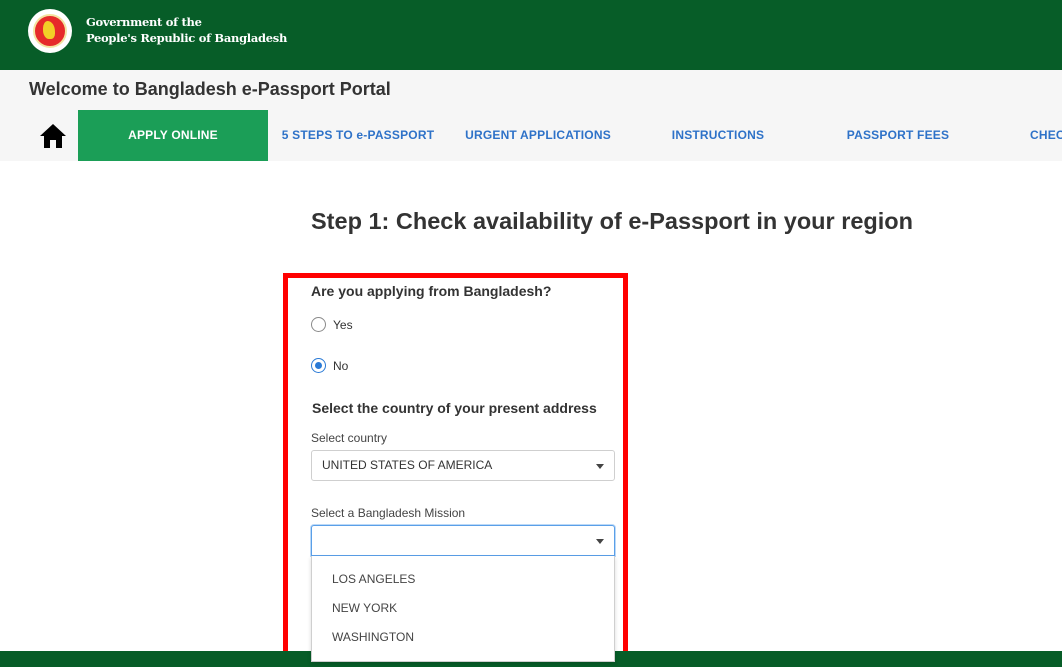  I want to click on nav-check-status: CHEC, so click(1046, 135).